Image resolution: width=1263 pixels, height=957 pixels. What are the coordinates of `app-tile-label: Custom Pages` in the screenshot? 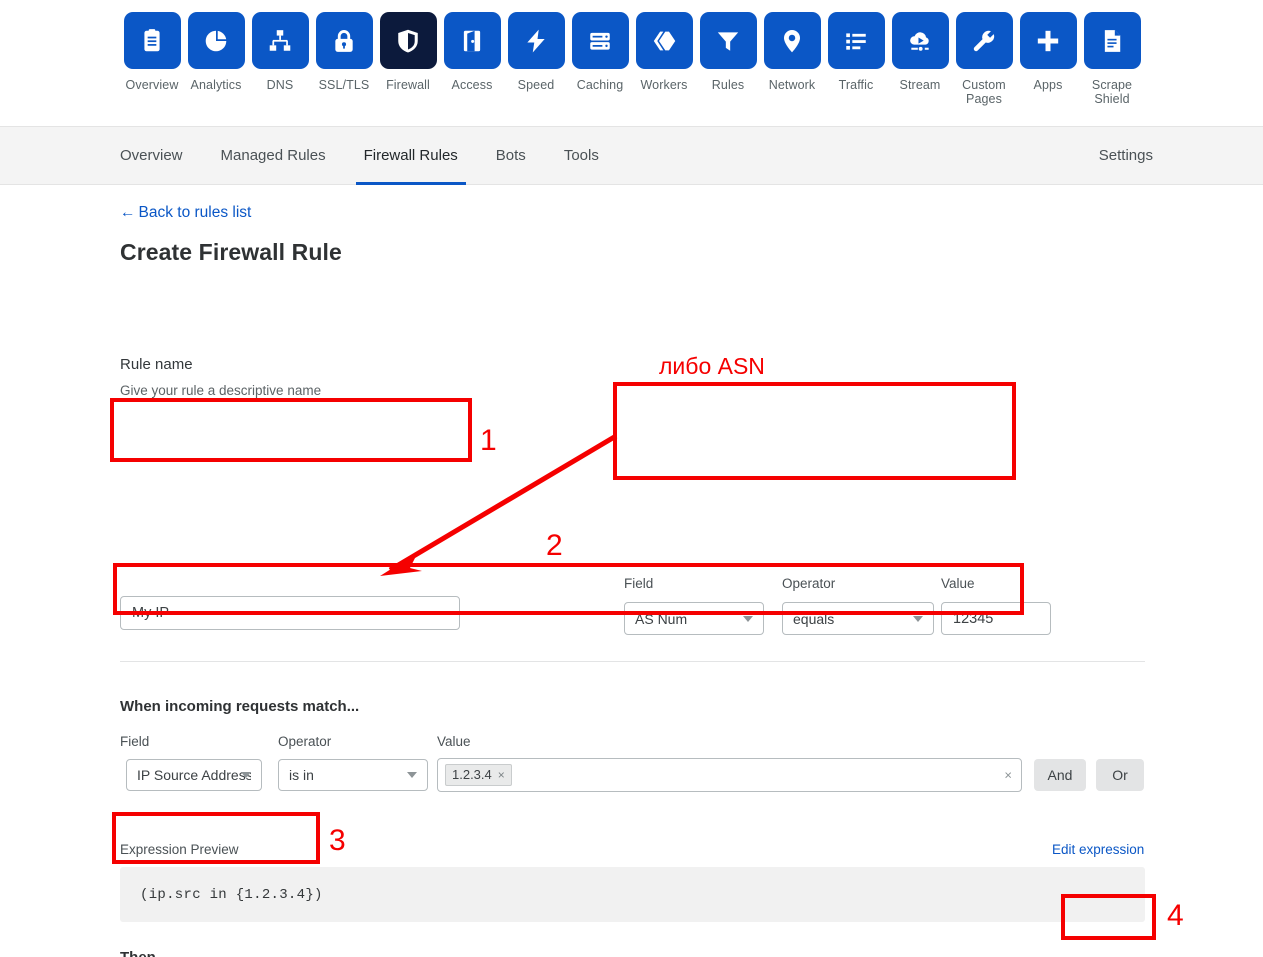 It's located at (984, 92).